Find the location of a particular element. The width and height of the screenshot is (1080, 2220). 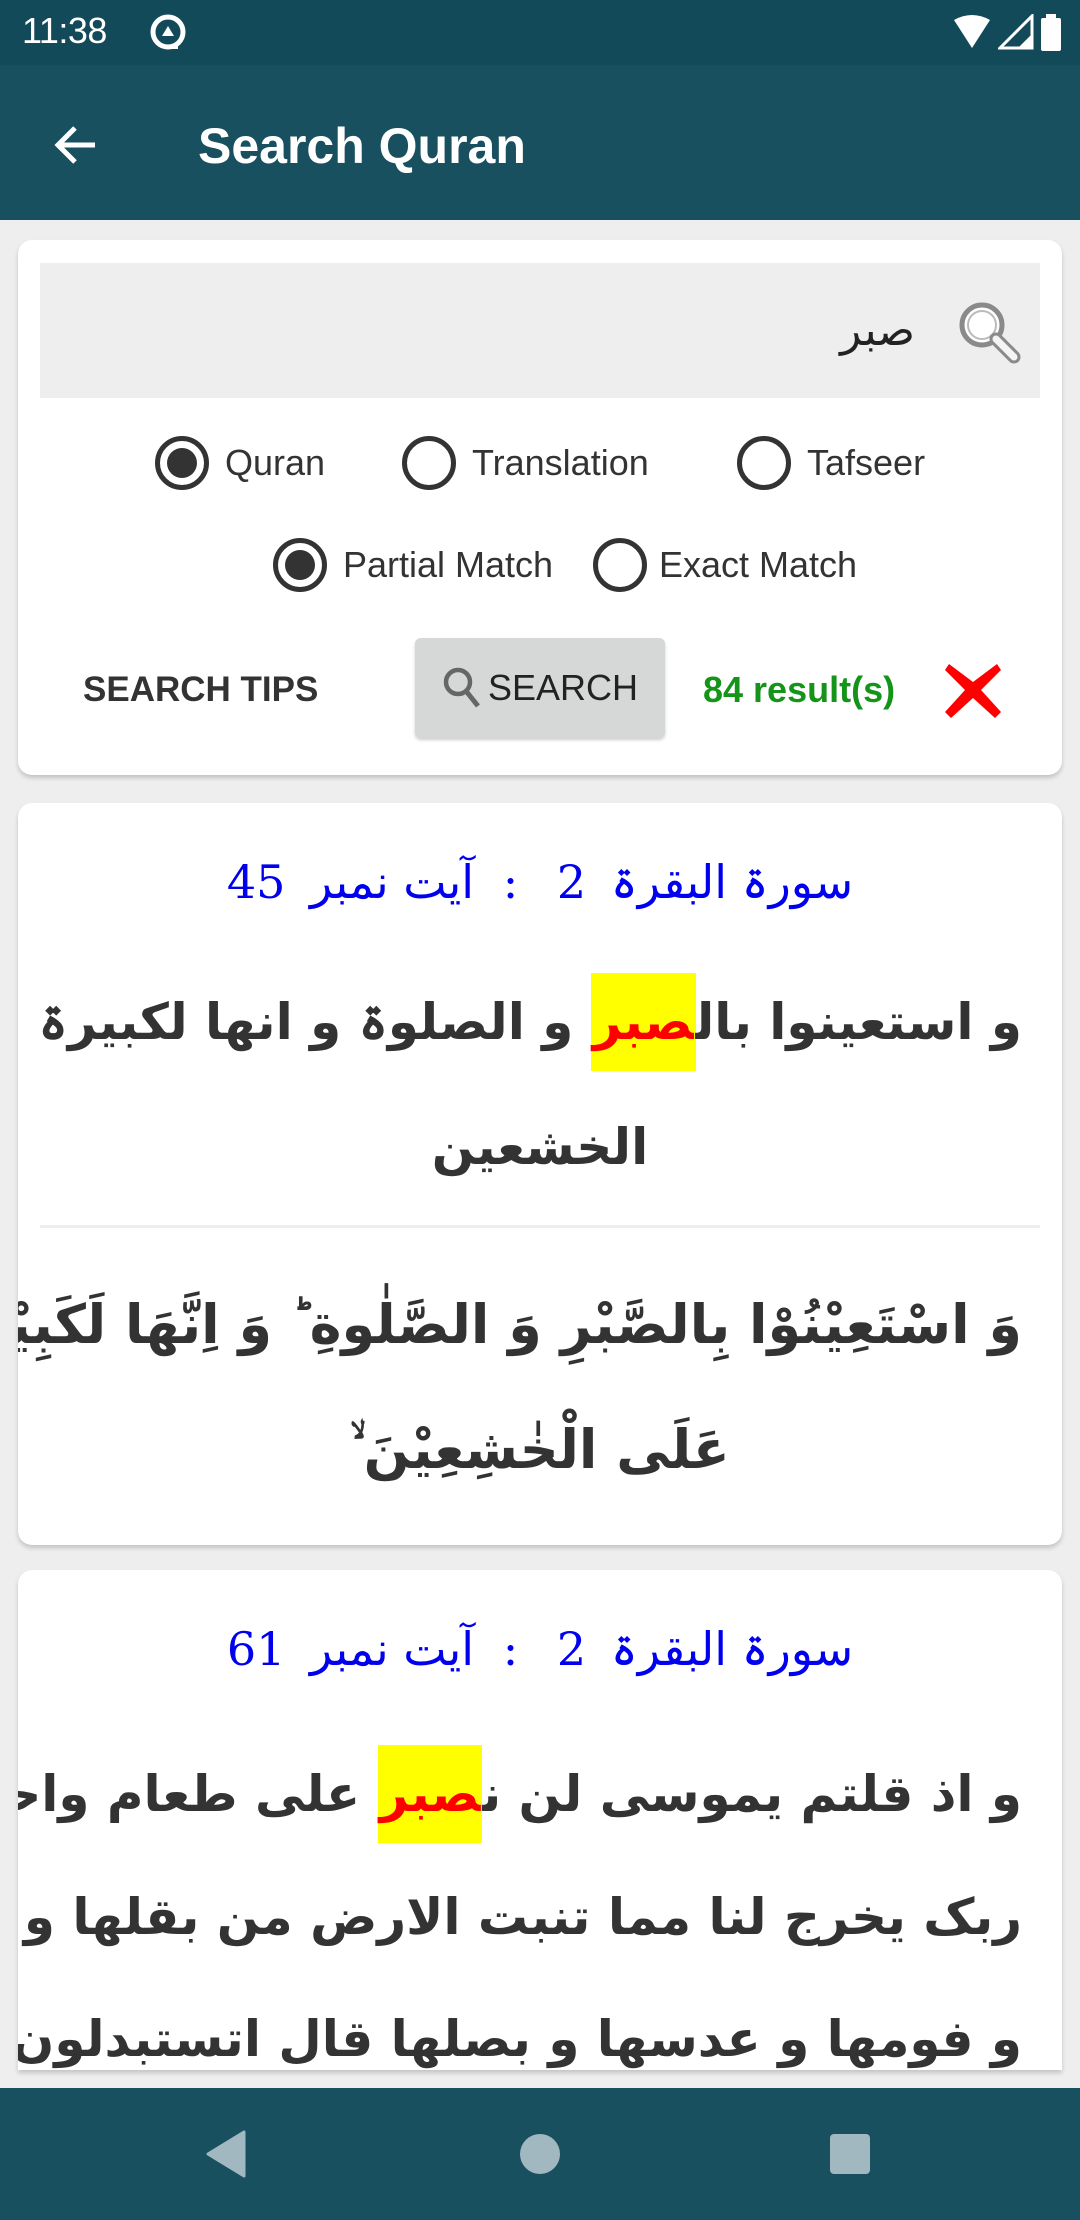

radio-translation-circle is located at coordinates (429, 463).